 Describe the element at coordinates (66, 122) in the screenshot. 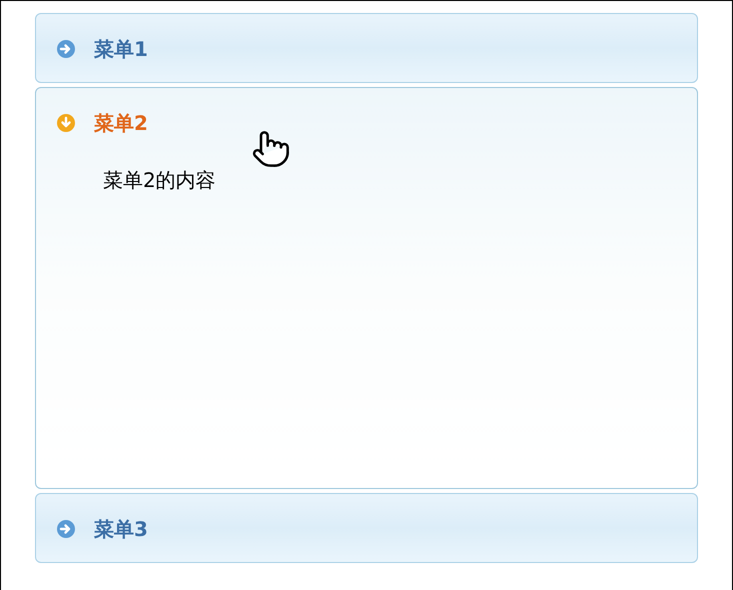

I see `down-arrow-circle-icon` at that location.